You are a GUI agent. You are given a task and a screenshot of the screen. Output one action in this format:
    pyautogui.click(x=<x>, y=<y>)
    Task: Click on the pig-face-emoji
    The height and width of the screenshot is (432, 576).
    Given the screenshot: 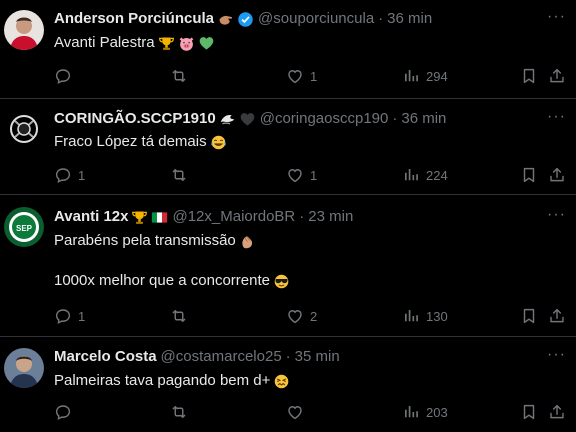 What is the action you would take?
    pyautogui.click(x=186, y=43)
    